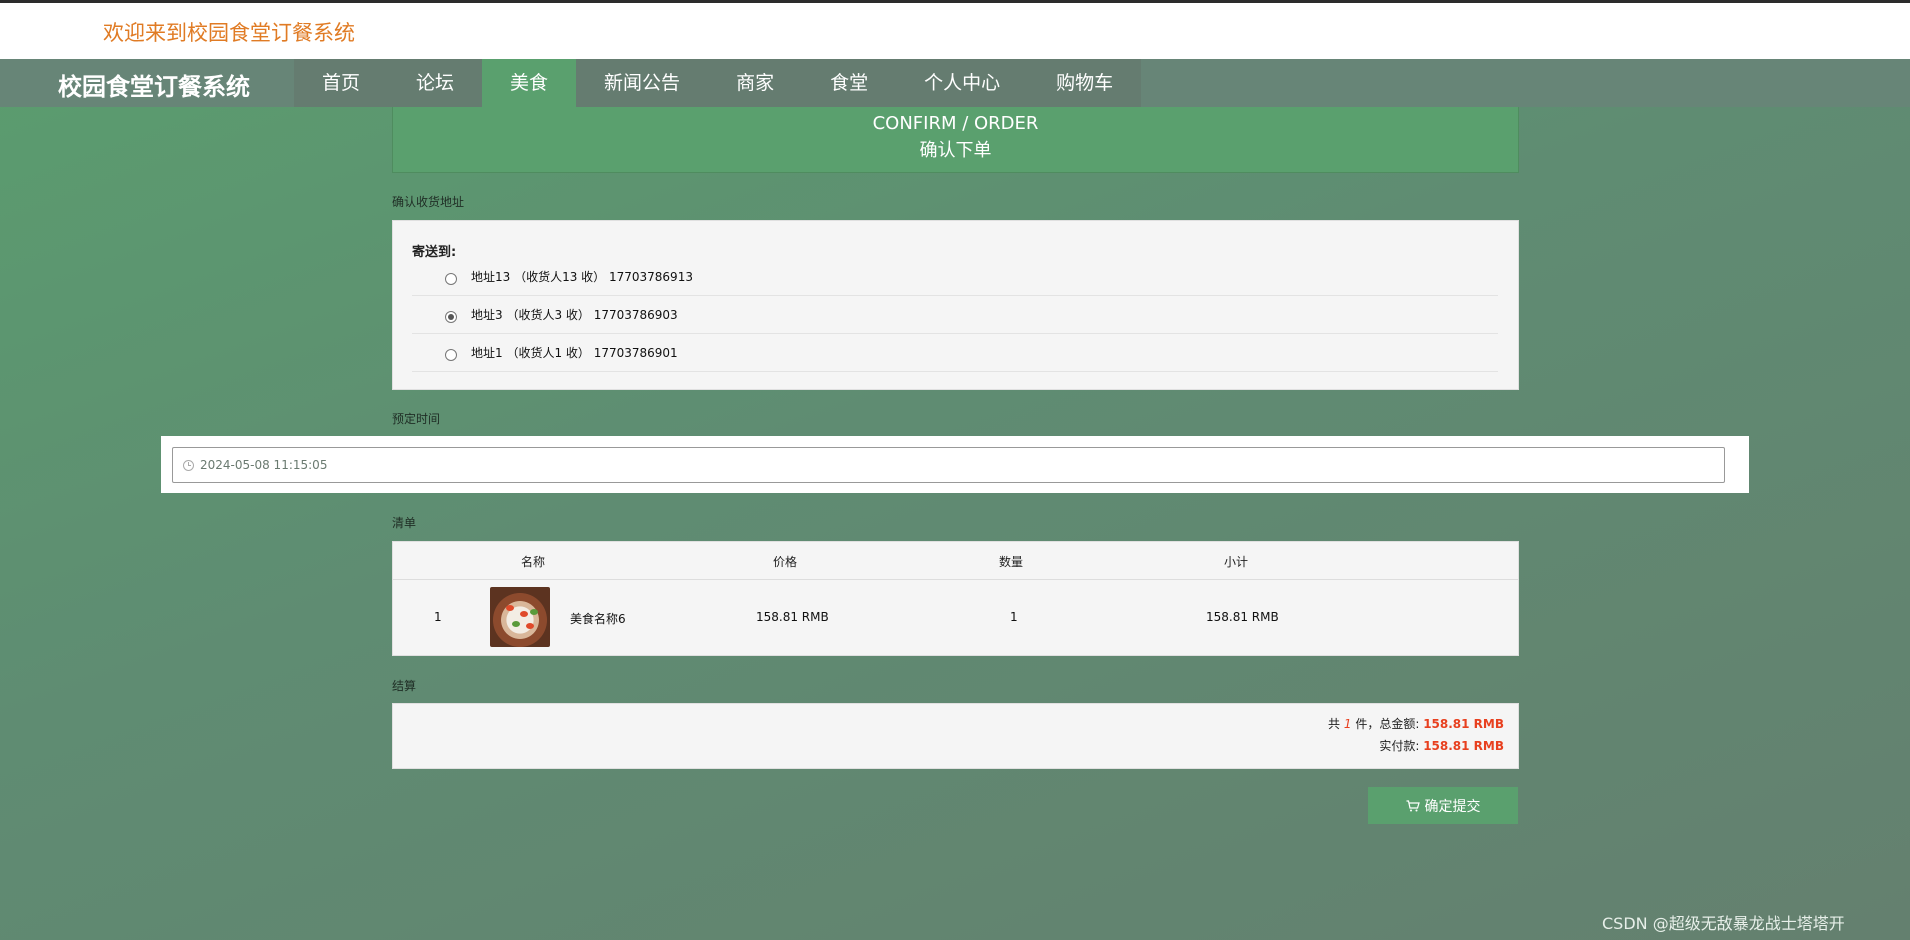 The width and height of the screenshot is (1910, 940). I want to click on total-amount: 158.81 RMB, so click(1463, 724).